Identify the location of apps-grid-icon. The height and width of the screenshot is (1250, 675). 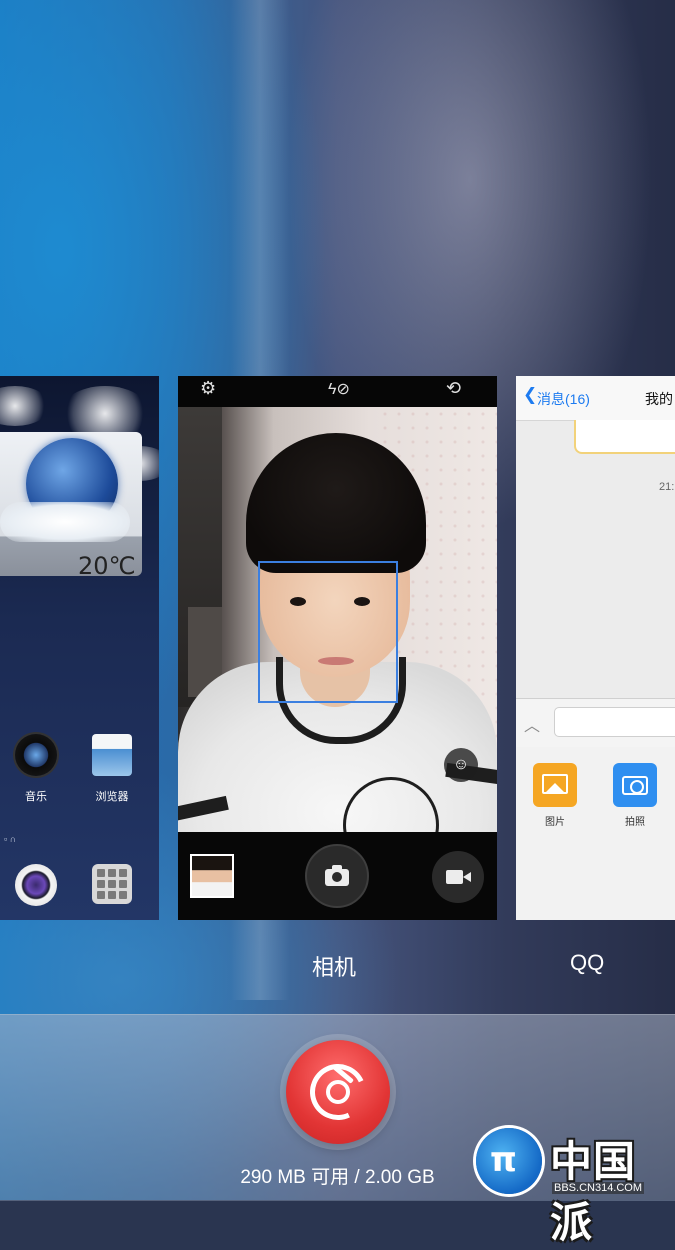
(112, 884).